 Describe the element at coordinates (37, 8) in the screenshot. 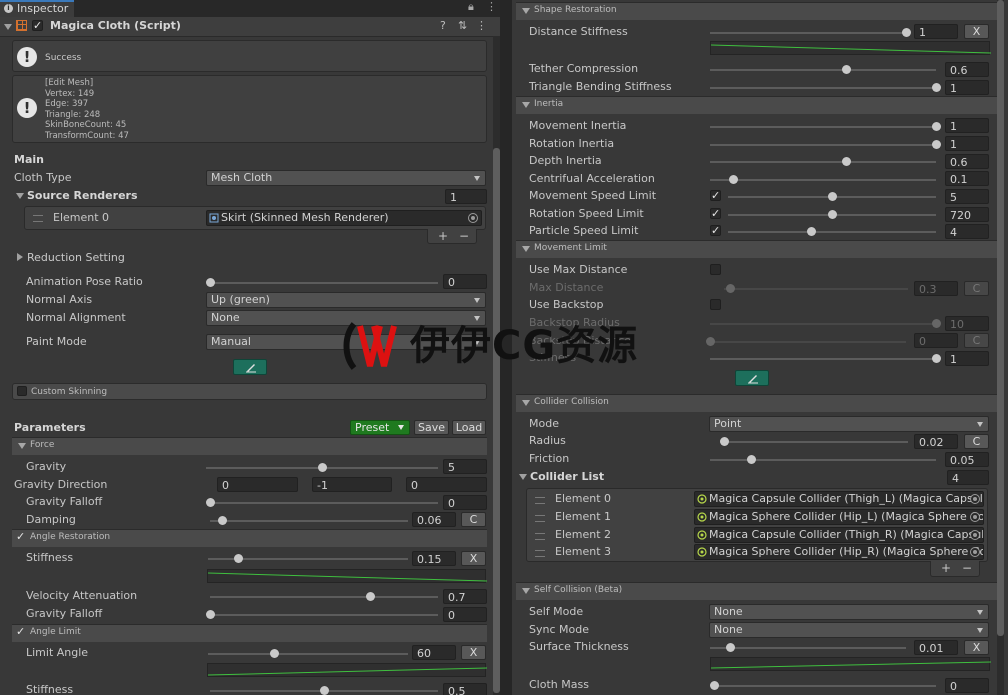

I see `tab-inspector: i Inspector` at that location.